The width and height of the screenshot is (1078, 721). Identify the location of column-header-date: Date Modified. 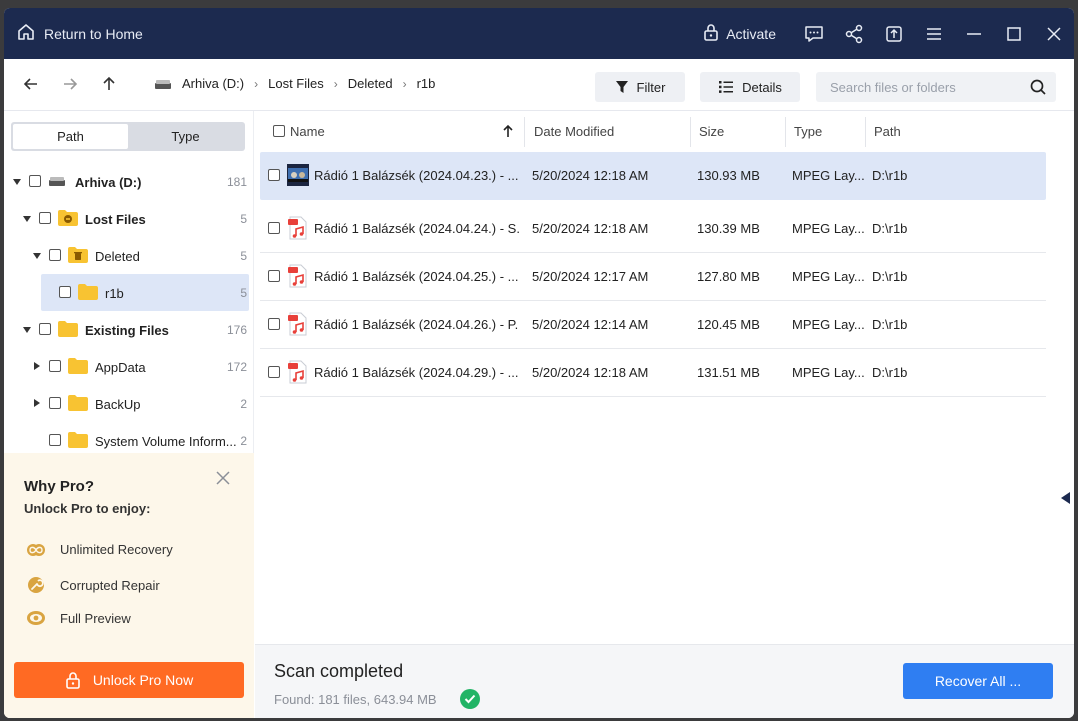
(574, 131).